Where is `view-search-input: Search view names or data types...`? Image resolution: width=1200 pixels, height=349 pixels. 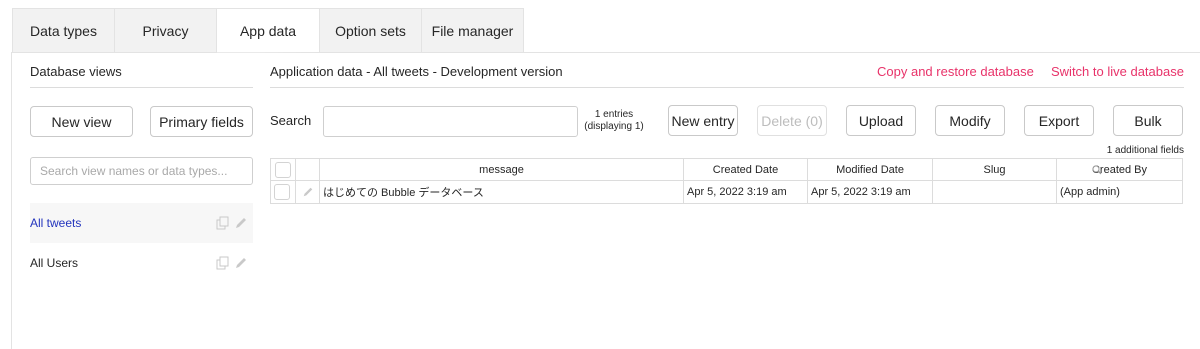
view-search-input: Search view names or data types... is located at coordinates (141, 171).